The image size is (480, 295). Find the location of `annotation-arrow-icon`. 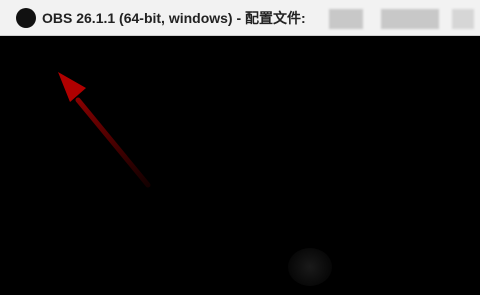

annotation-arrow-icon is located at coordinates (104, 130).